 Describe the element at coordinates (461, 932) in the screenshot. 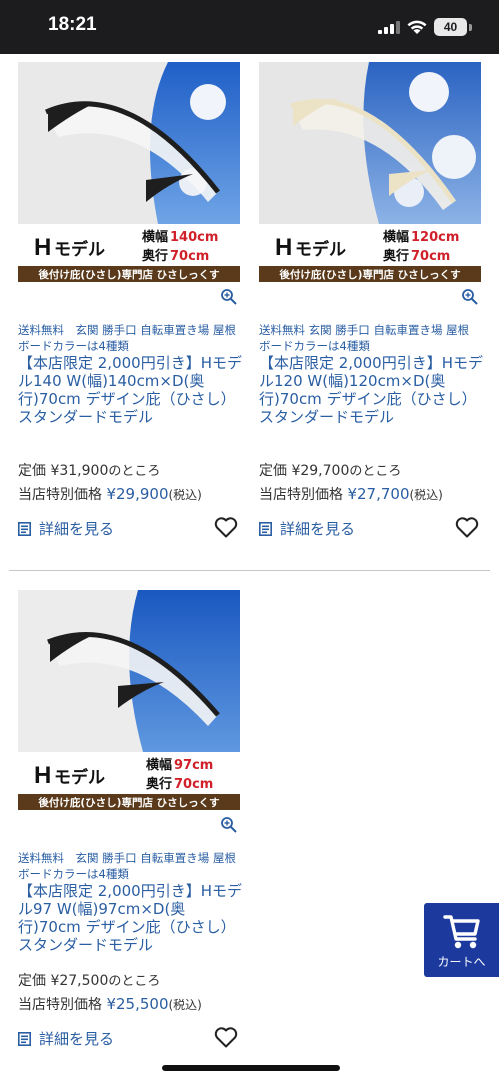

I see `shopping-cart-icon` at that location.